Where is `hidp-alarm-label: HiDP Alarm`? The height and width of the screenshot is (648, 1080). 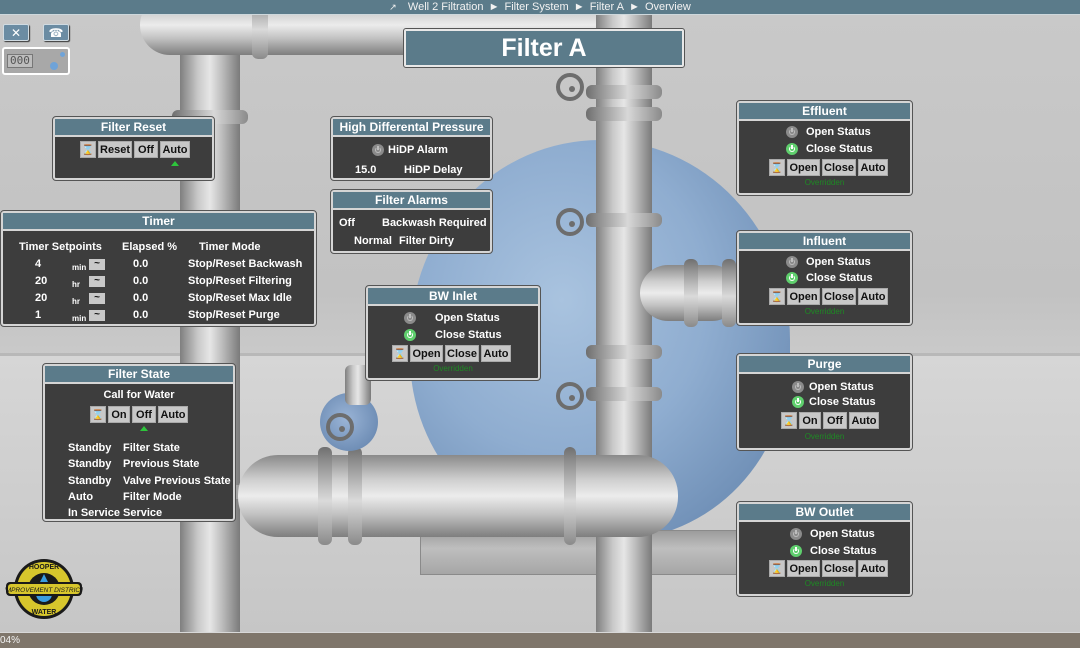 hidp-alarm-label: HiDP Alarm is located at coordinates (418, 150).